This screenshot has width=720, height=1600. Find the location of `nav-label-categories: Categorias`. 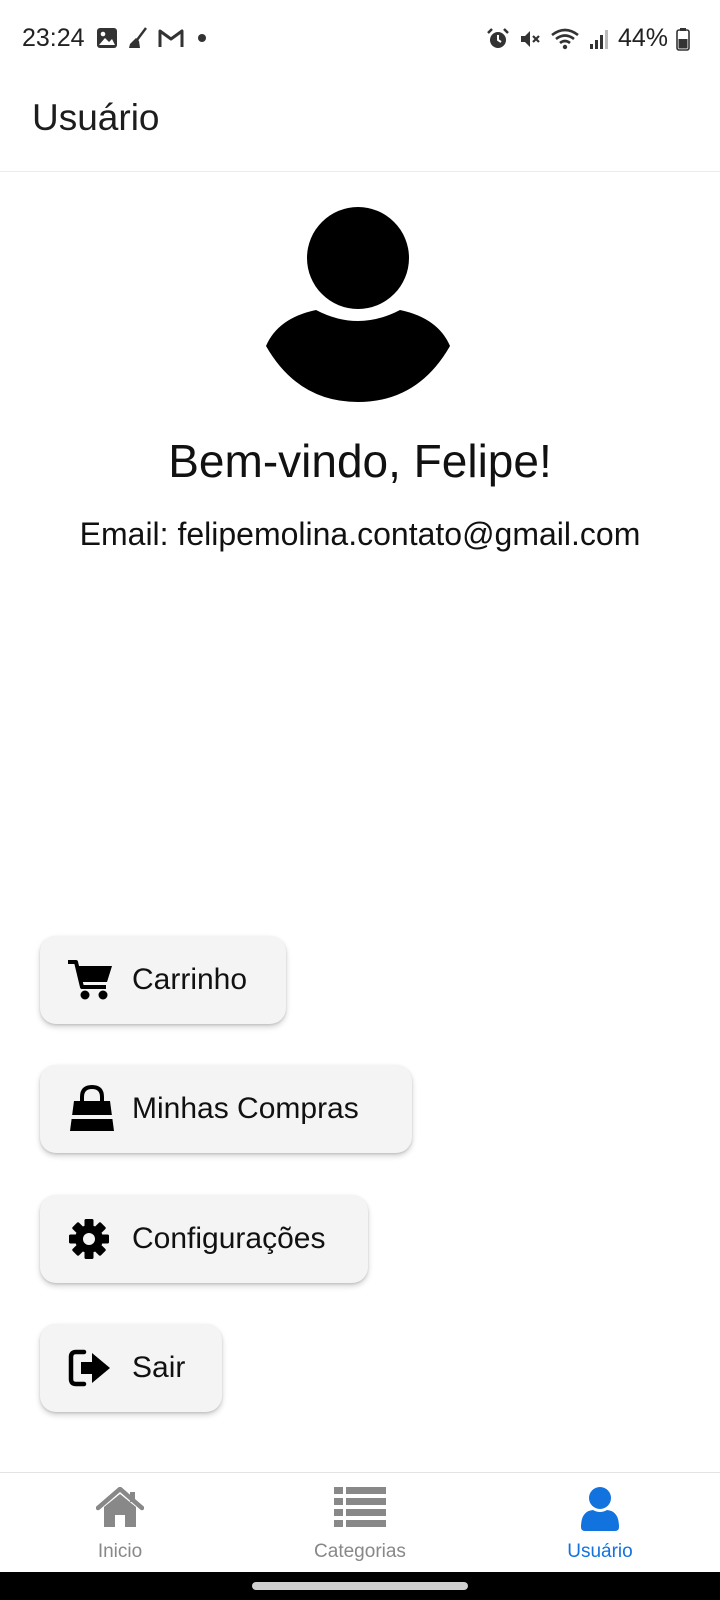

nav-label-categories: Categorias is located at coordinates (360, 1551).